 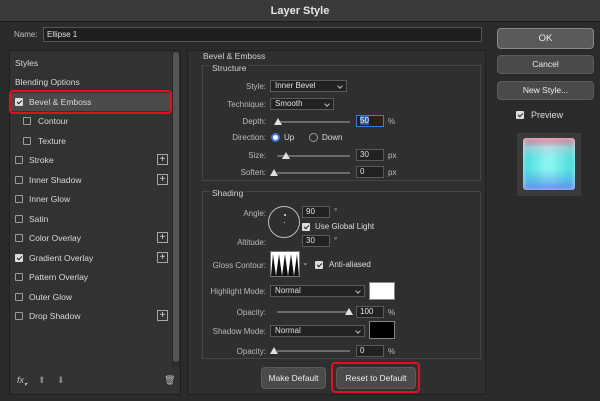 What do you see at coordinates (275, 137) in the screenshot?
I see `direction-up-radio` at bounding box center [275, 137].